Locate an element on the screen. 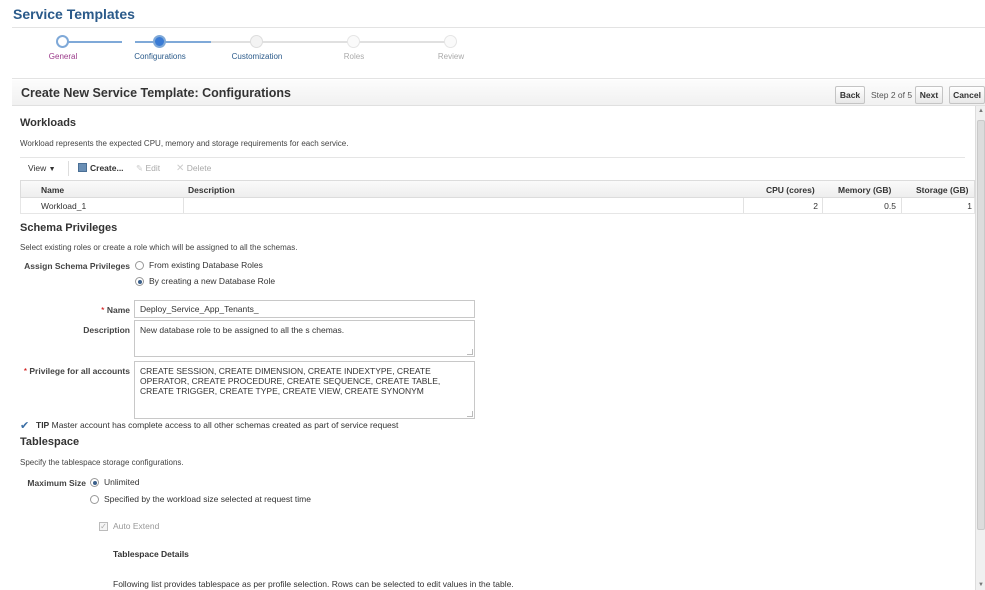  role-name-label: * Name is located at coordinates (75, 310).